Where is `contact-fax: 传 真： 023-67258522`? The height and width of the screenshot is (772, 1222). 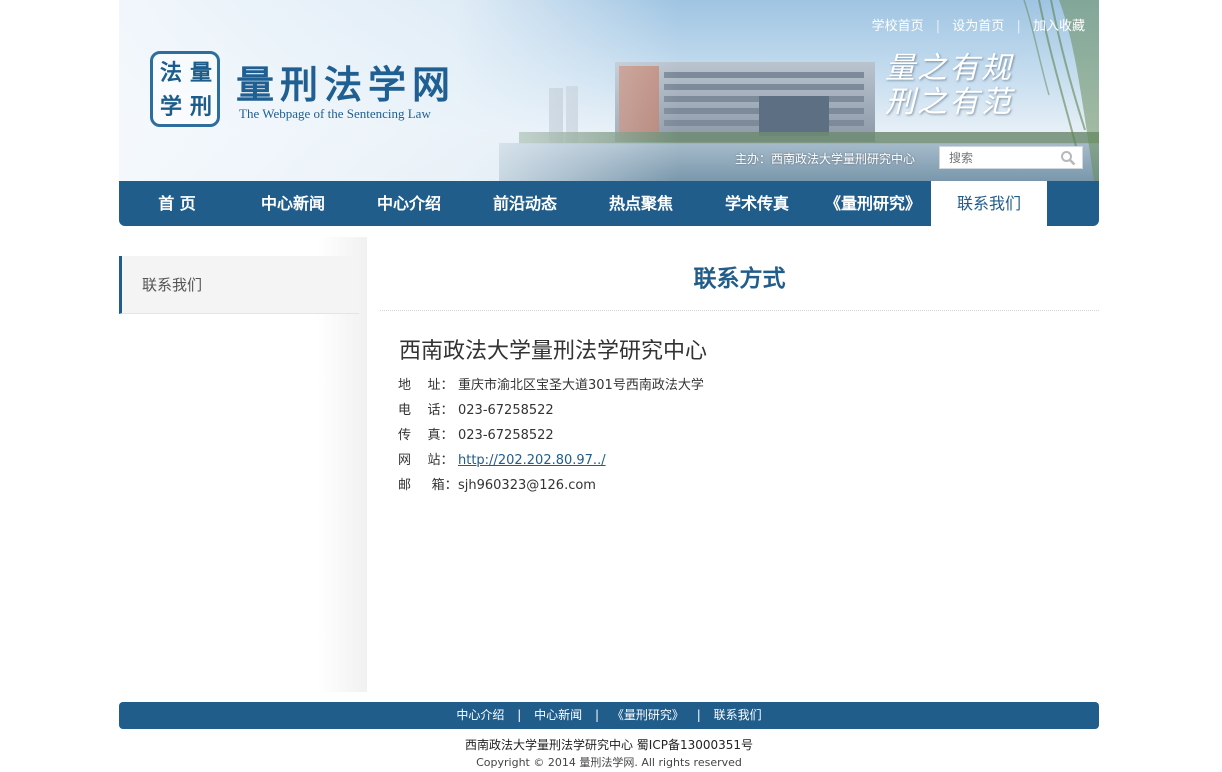
contact-fax: 传 真： 023-67258522 is located at coordinates (551, 438).